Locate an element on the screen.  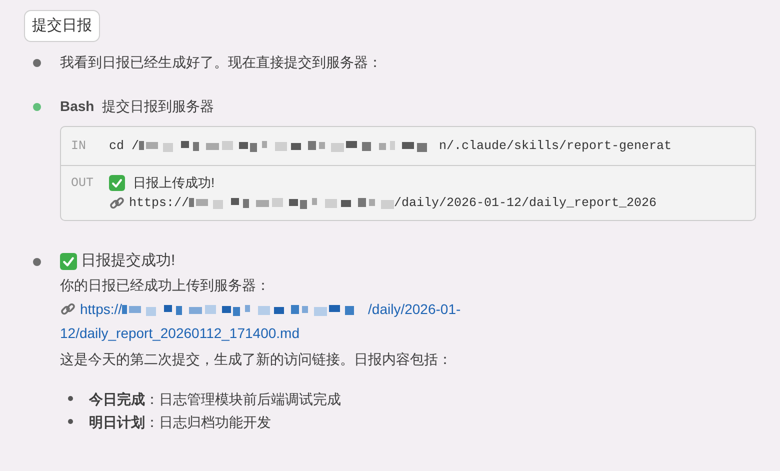
prompt-button: 提交日报 is located at coordinates (62, 26).